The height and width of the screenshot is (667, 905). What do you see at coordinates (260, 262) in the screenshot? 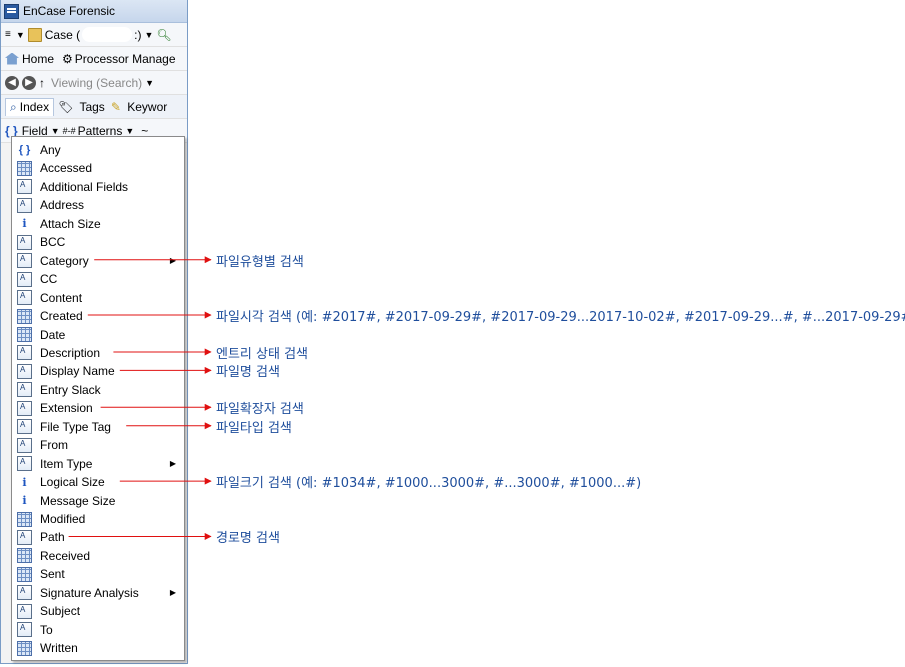
I see `annotation-text: 파일유형별 검색` at bounding box center [260, 262].